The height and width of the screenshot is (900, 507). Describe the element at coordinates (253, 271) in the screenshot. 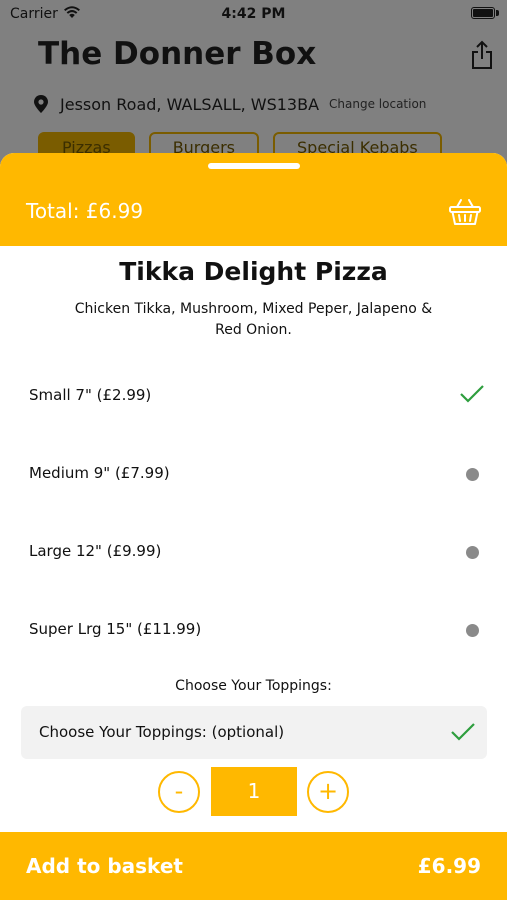

I see `item-name: Tikka Delight Pizza` at that location.